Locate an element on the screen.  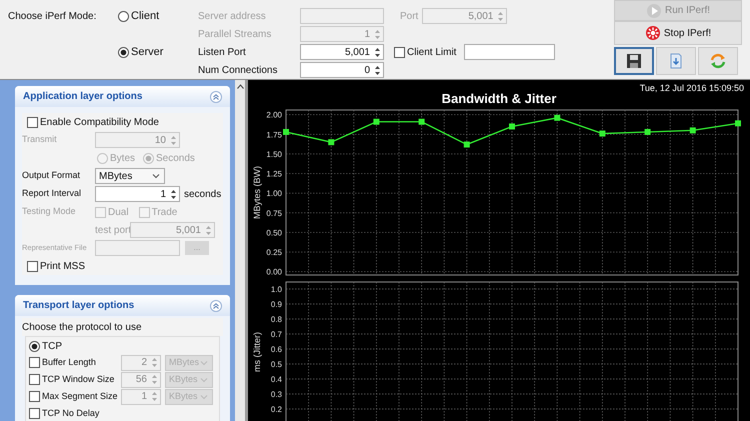
tick-label: 0.25 is located at coordinates (274, 253).